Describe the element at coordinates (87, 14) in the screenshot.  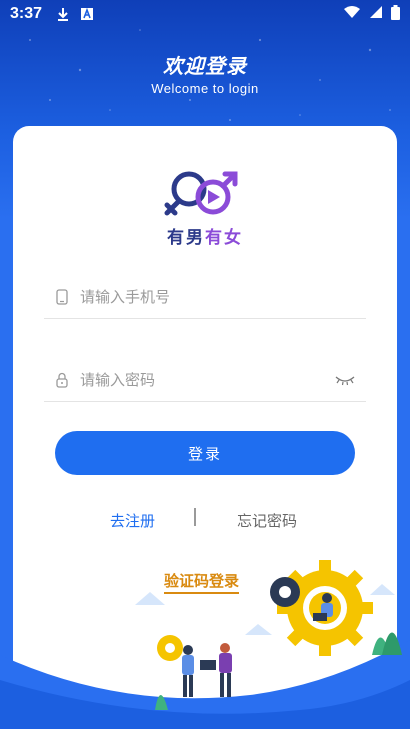
I see `a-badge-icon` at that location.